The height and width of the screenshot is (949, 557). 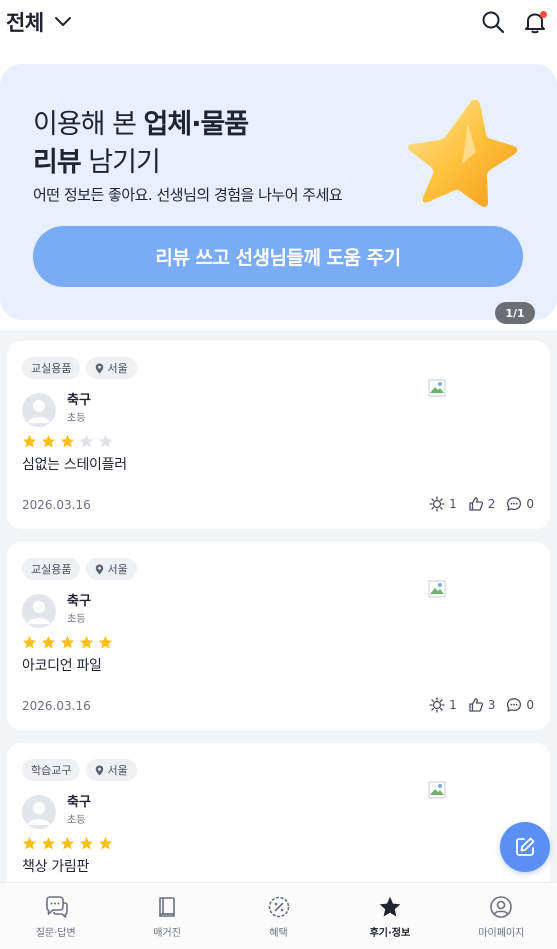 I want to click on write-review-button: 리뷰 쓰고 선생님들께 도움 주기, so click(x=278, y=256).